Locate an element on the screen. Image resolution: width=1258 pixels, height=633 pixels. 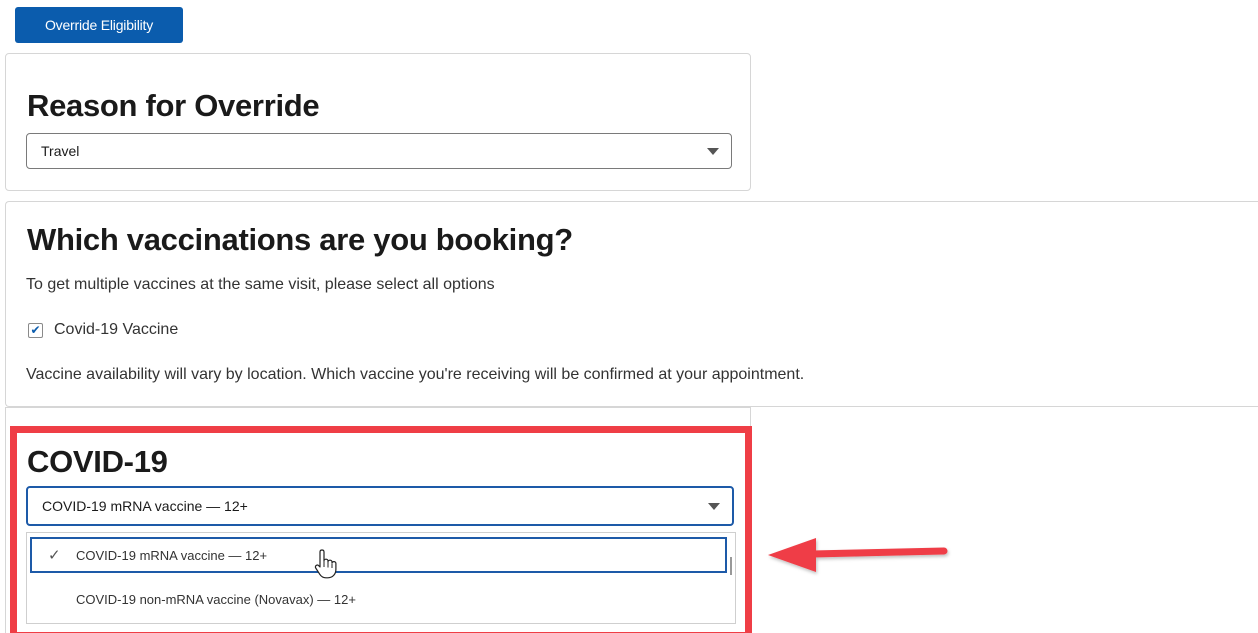
chevron-down-icon is located at coordinates (713, 151).